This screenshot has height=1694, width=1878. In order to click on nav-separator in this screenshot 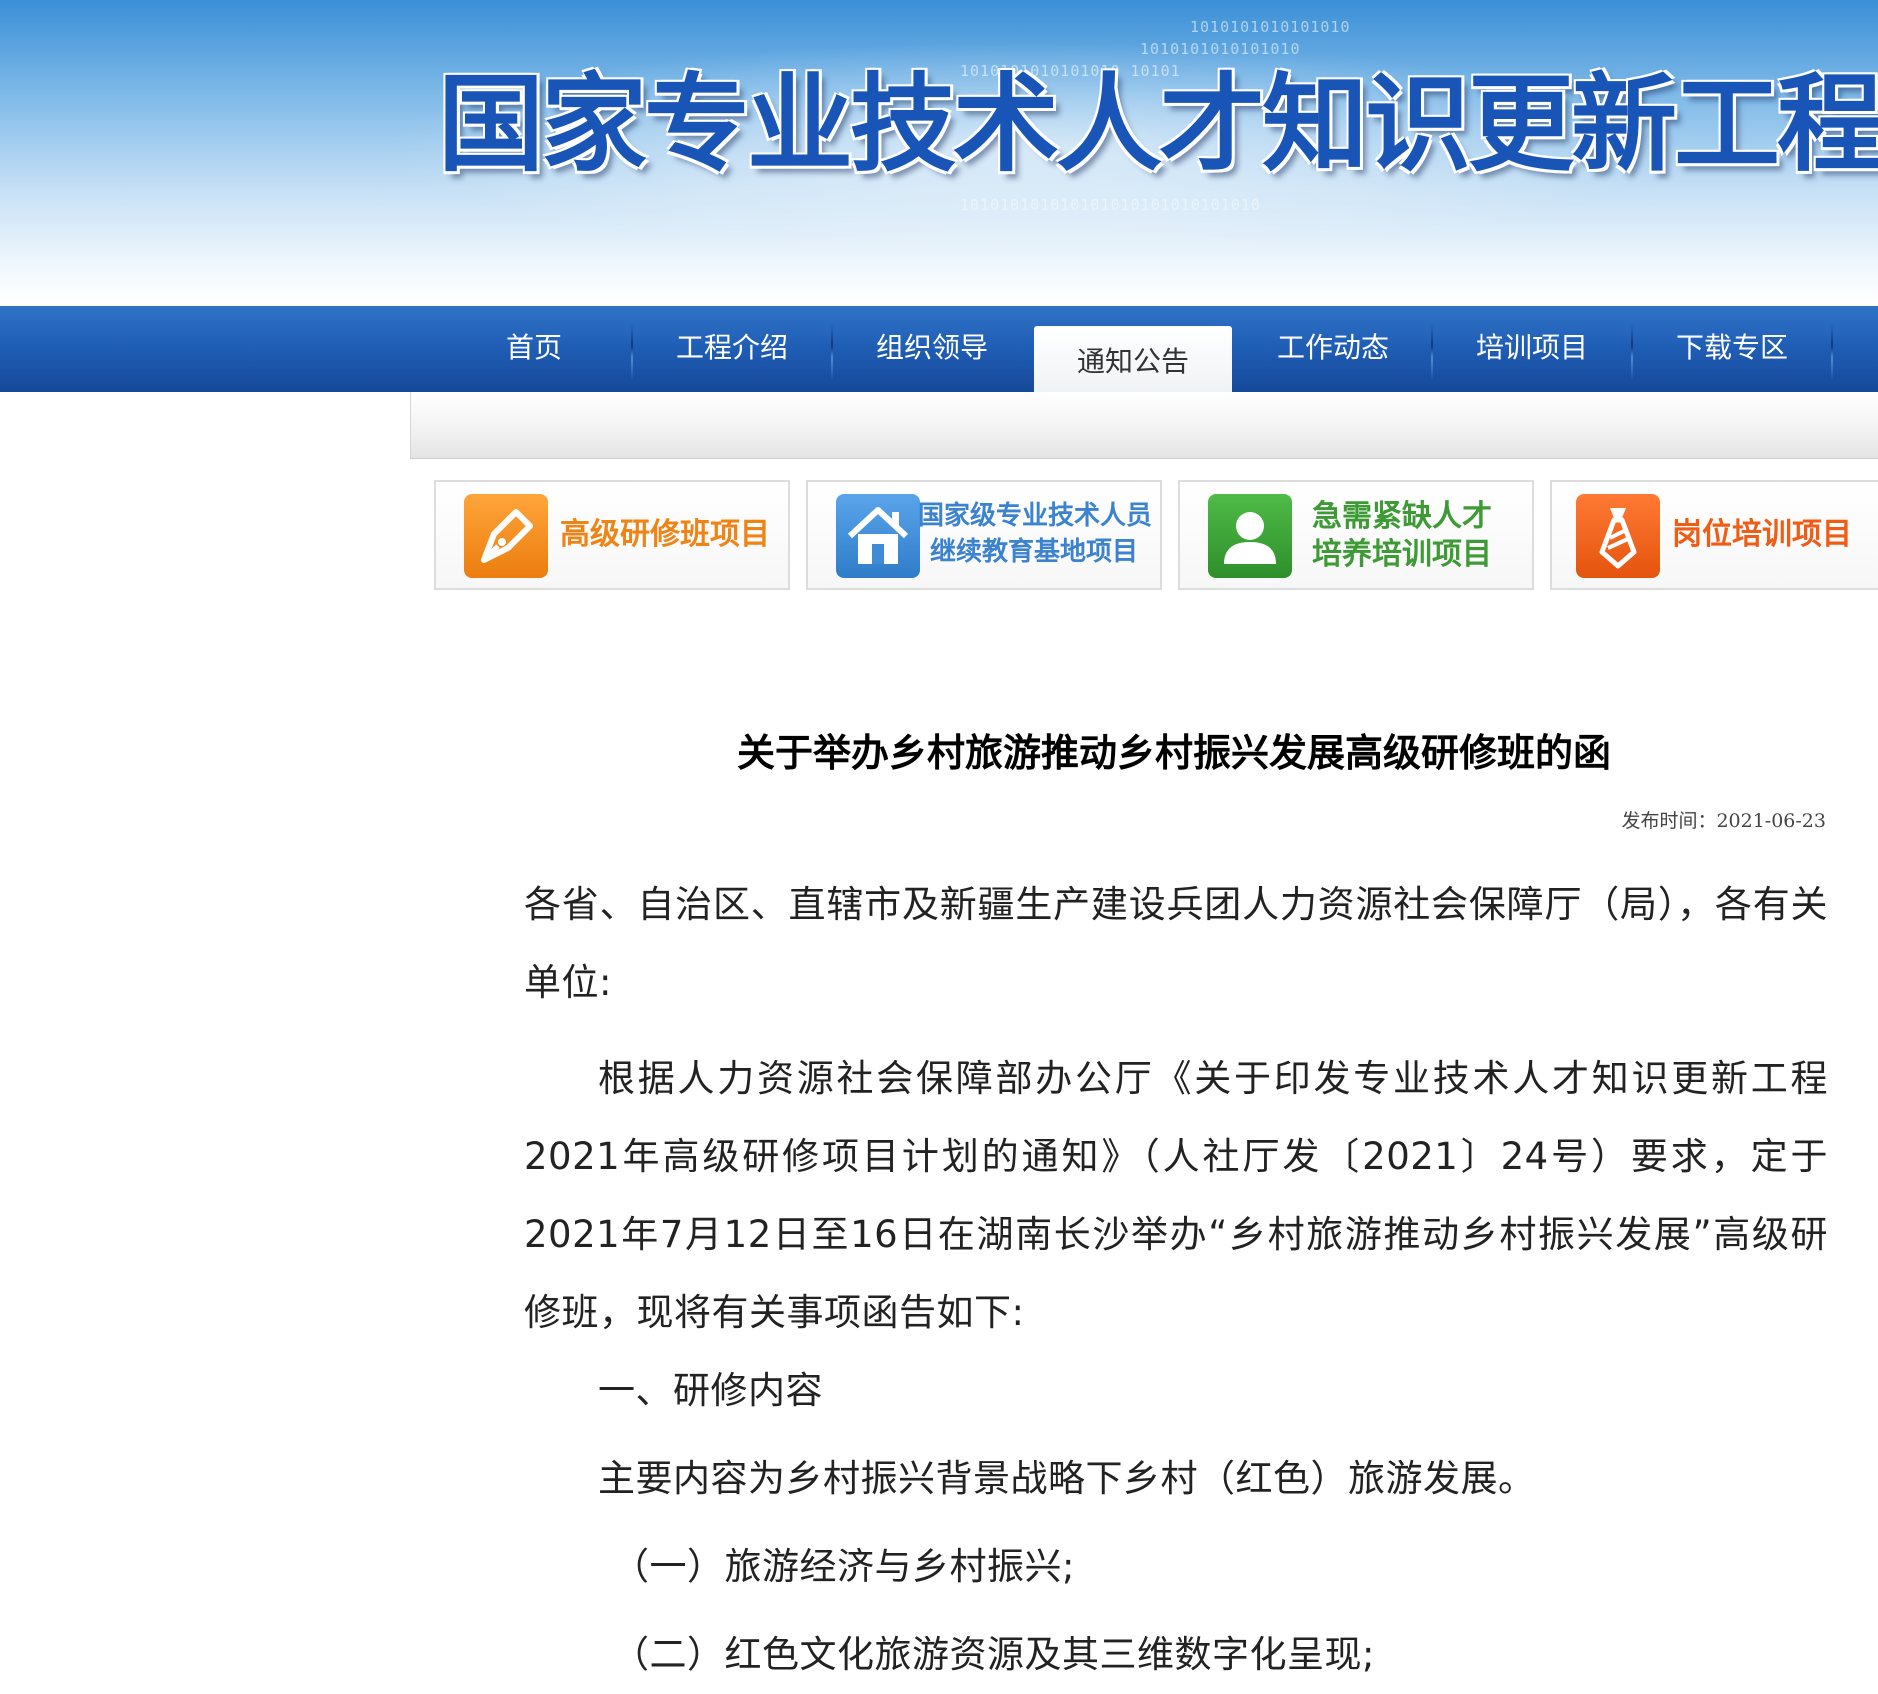, I will do `click(1832, 352)`.